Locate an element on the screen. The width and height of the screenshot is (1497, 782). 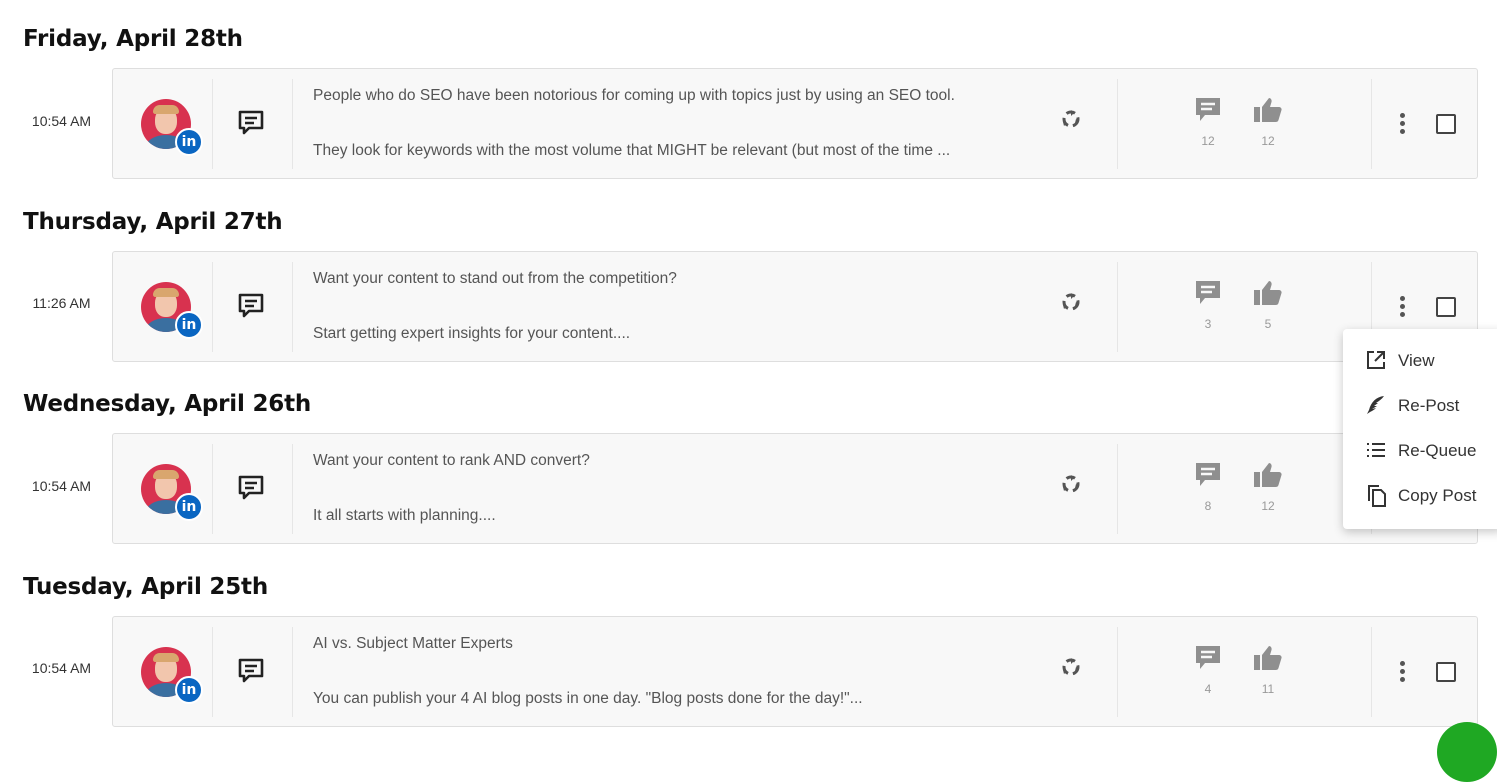
day-heading: Wednesday, April 26th is located at coordinates (167, 404).